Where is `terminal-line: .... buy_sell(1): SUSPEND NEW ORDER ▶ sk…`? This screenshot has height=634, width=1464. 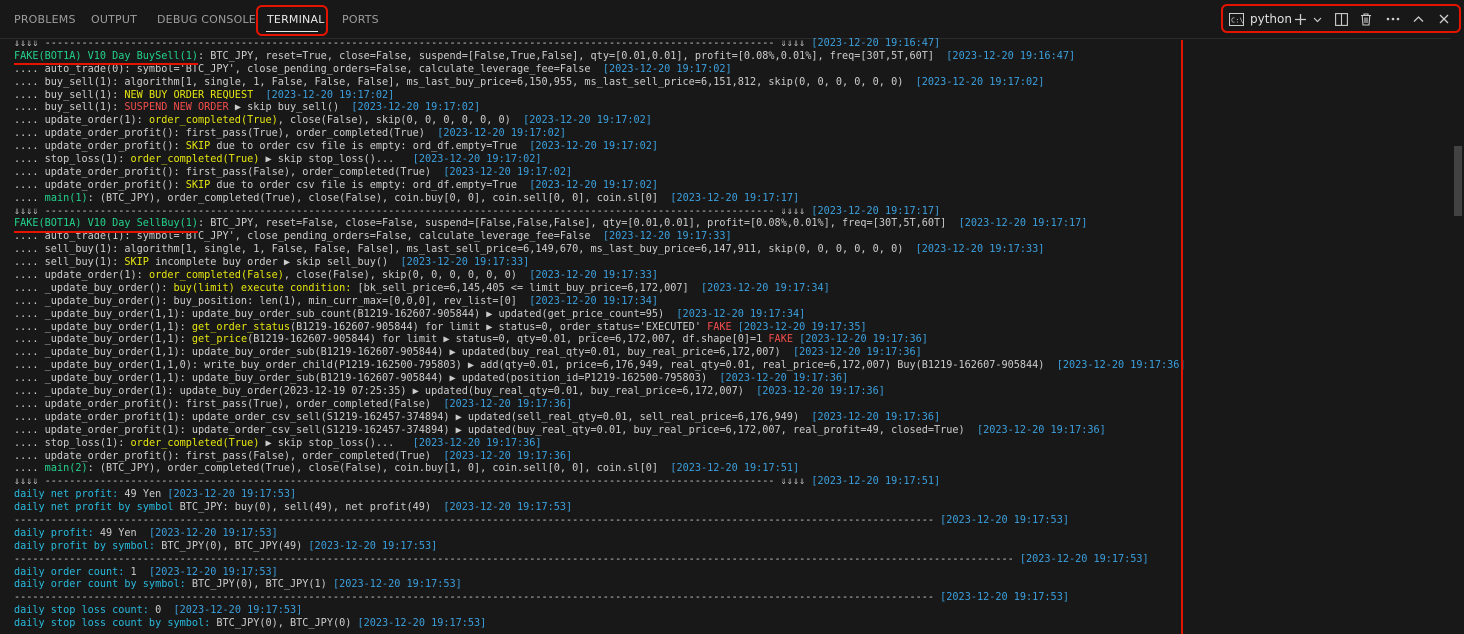
terminal-line: .... buy_sell(1): SUSPEND NEW ORDER ▶ sk… is located at coordinates (601, 108).